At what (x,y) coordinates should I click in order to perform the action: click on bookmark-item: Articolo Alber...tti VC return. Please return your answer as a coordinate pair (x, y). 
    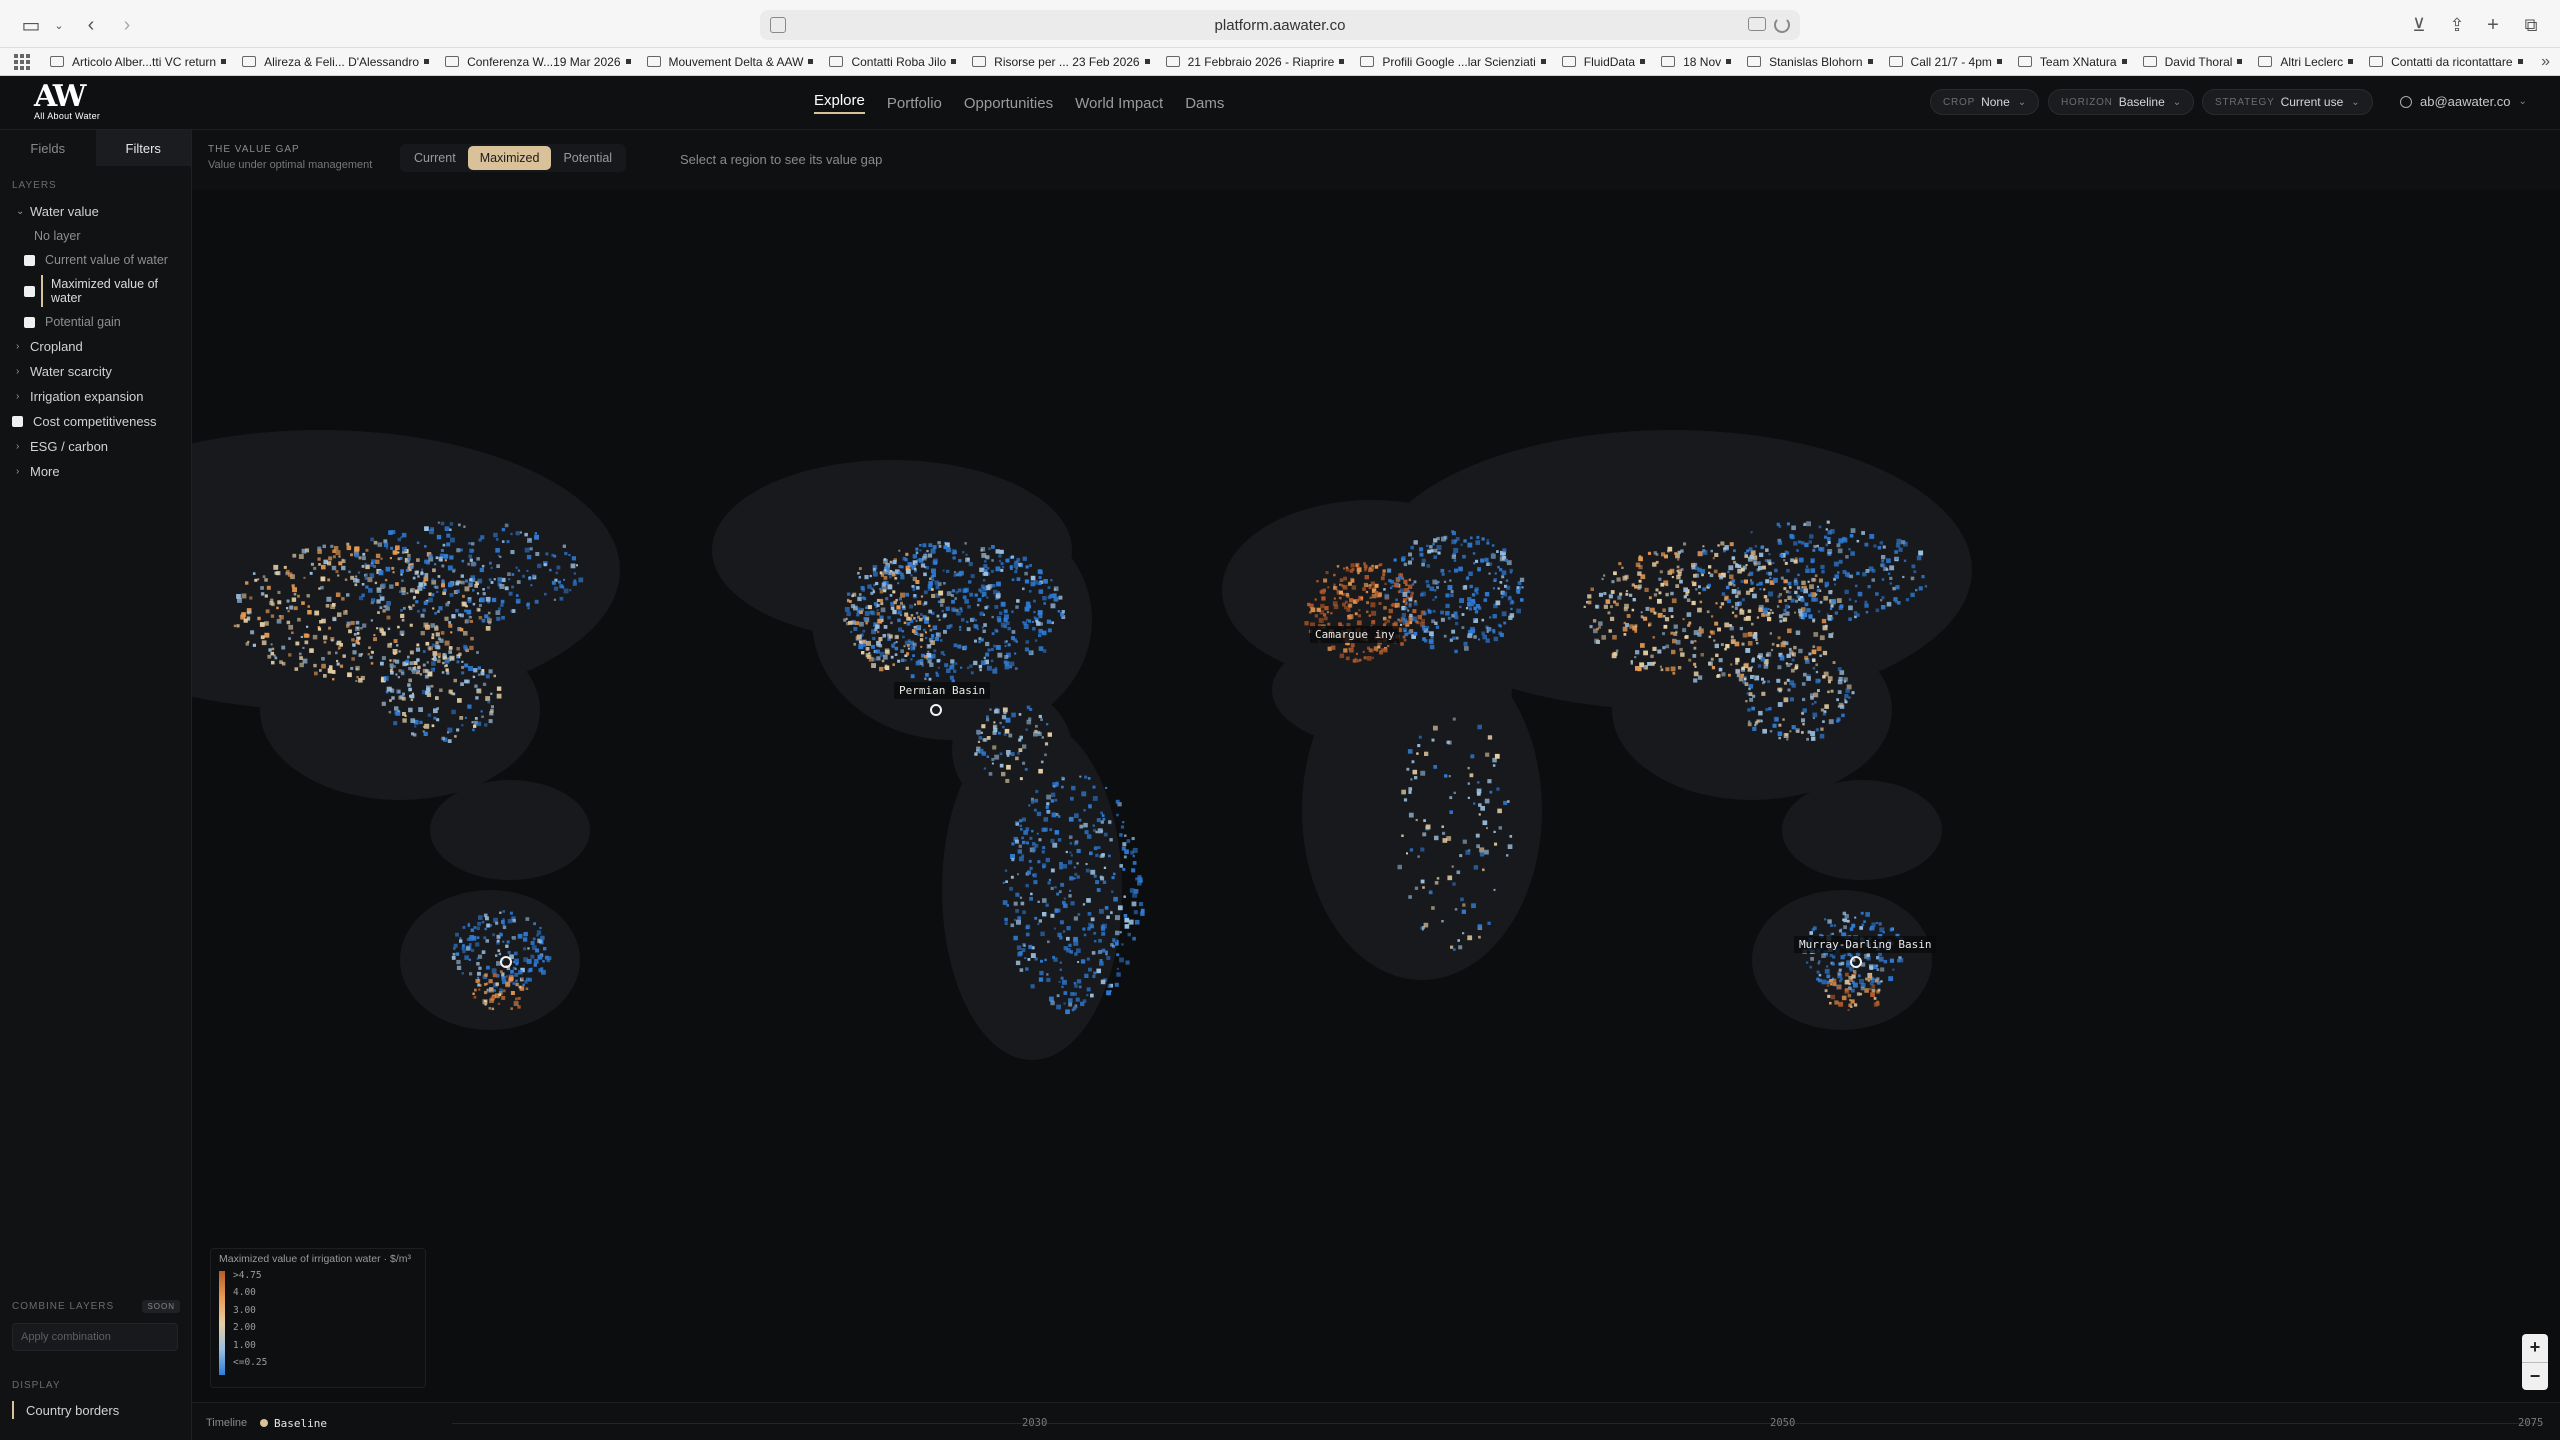
    Looking at the image, I should click on (138, 62).